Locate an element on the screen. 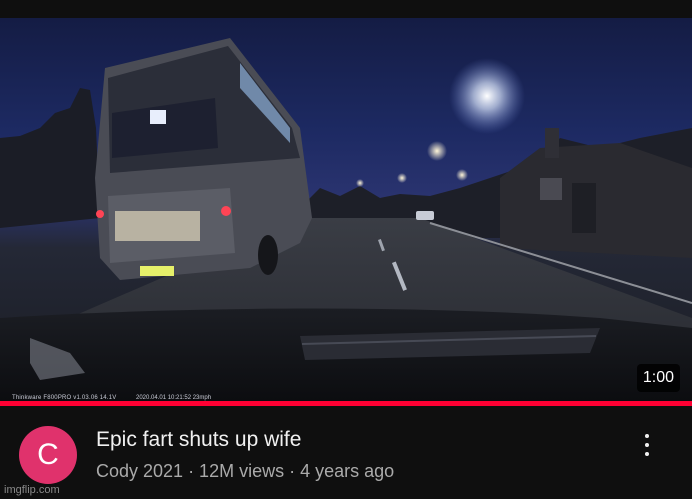  more-options-button is located at coordinates (647, 445).